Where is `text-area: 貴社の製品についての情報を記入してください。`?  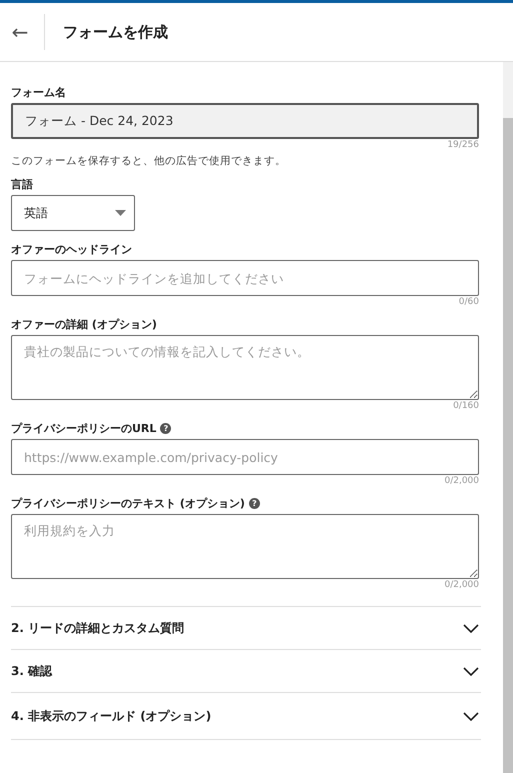
text-area: 貴社の製品についての情報を記入してください。 is located at coordinates (245, 367).